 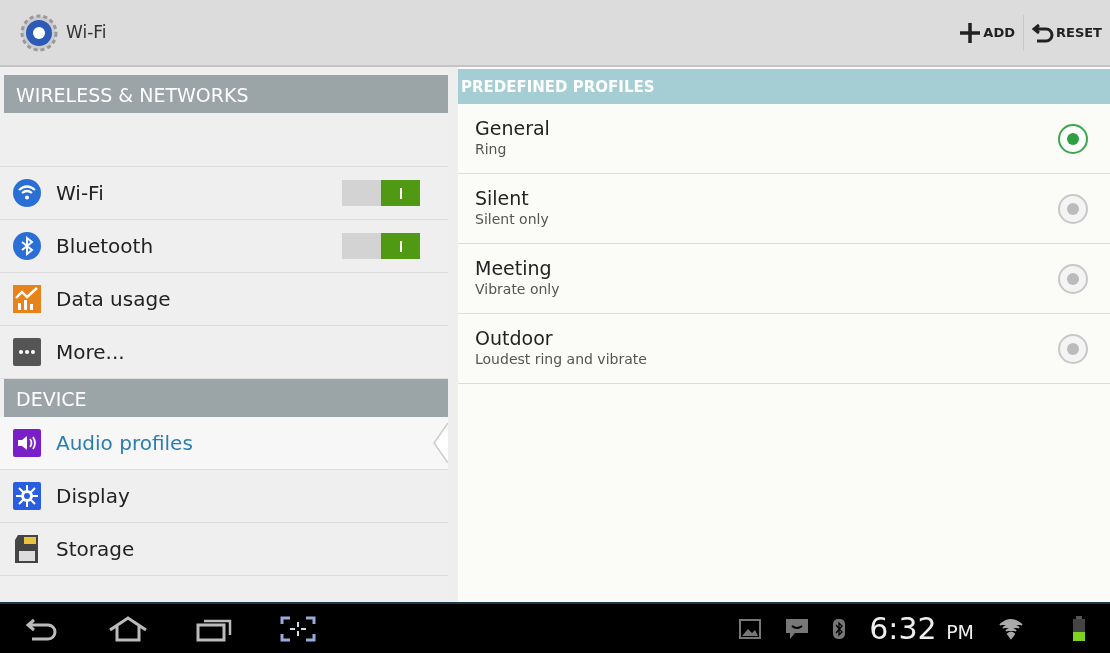 What do you see at coordinates (1043, 32) in the screenshot?
I see `undo-icon` at bounding box center [1043, 32].